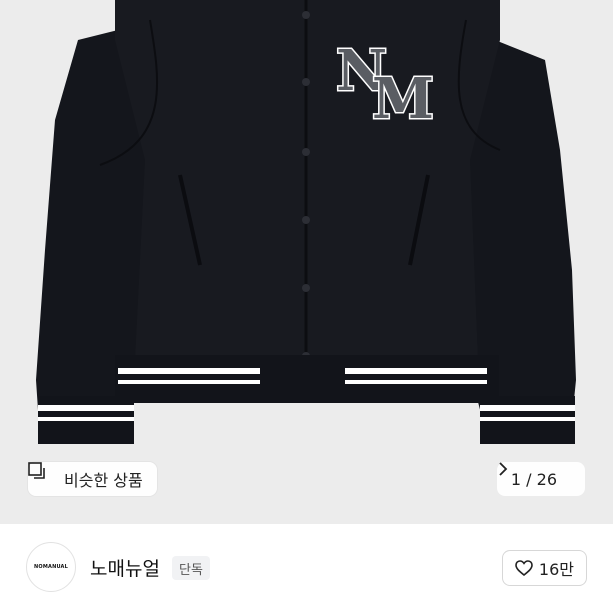  What do you see at coordinates (125, 567) in the screenshot?
I see `seller-name: 노매뉴얼` at bounding box center [125, 567].